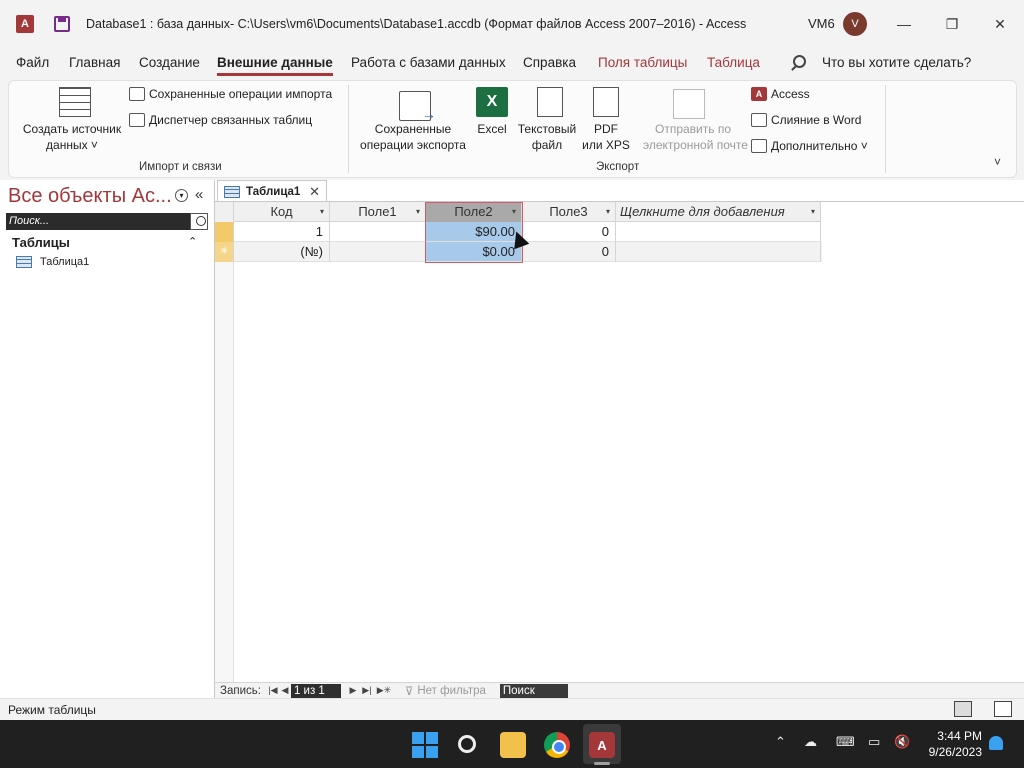  What do you see at coordinates (445, 691) in the screenshot?
I see `filter-status: ⊽ Нет фильтра` at bounding box center [445, 691].